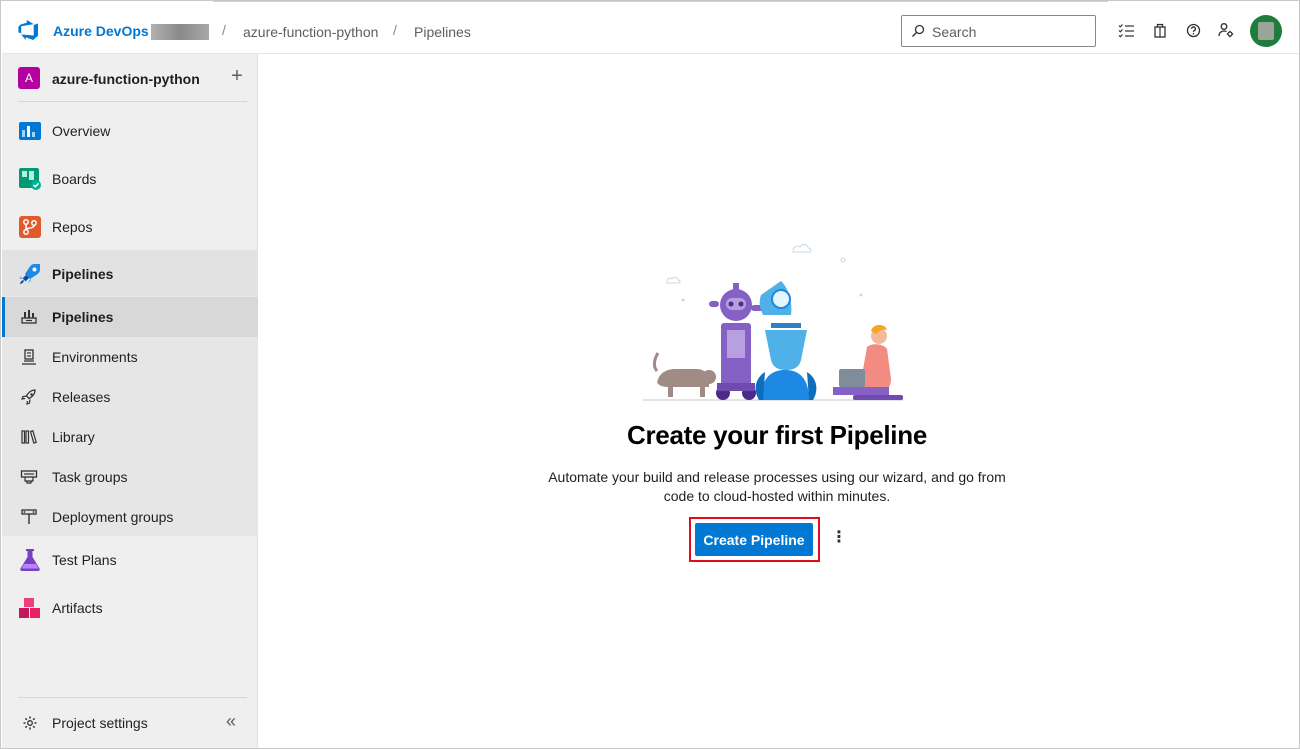 The width and height of the screenshot is (1300, 749). Describe the element at coordinates (130, 131) in the screenshot. I see `sidebar-item-overview: Overview` at that location.